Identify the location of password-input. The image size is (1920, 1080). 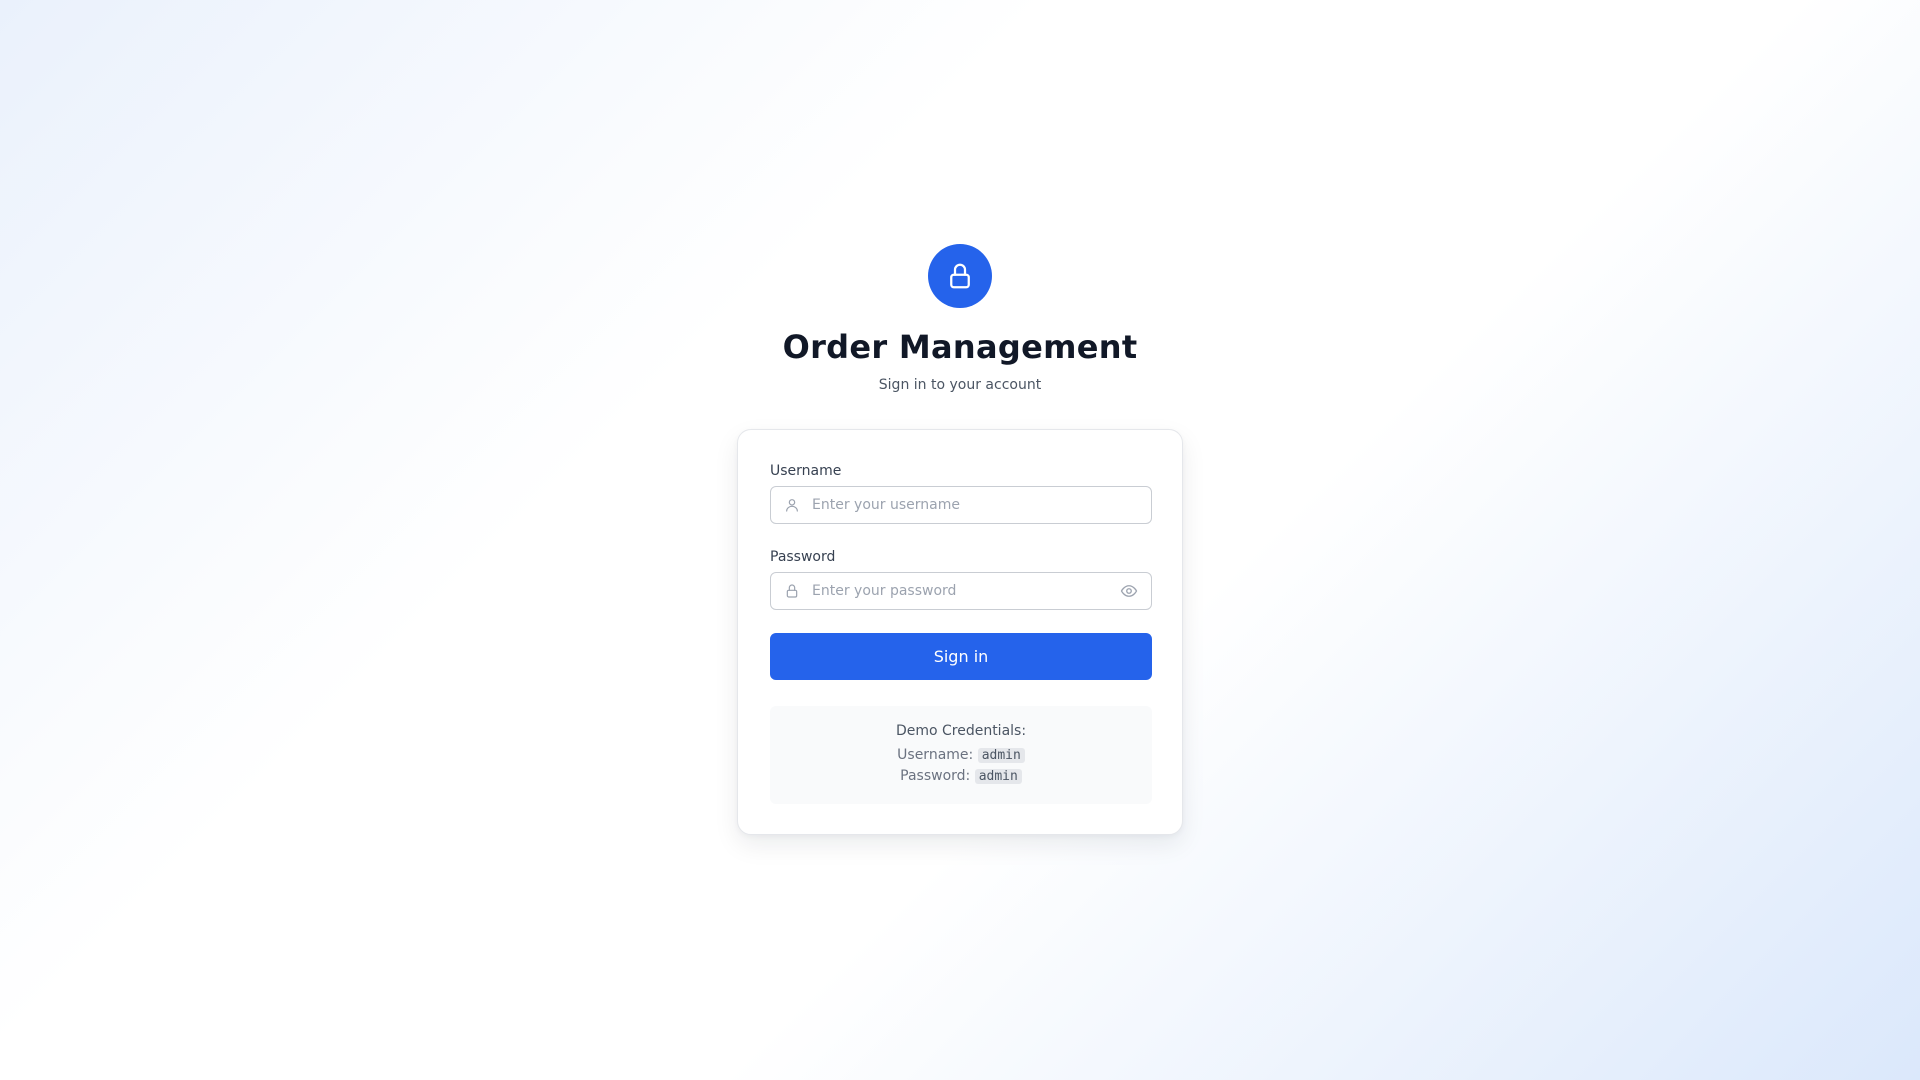
(965, 591).